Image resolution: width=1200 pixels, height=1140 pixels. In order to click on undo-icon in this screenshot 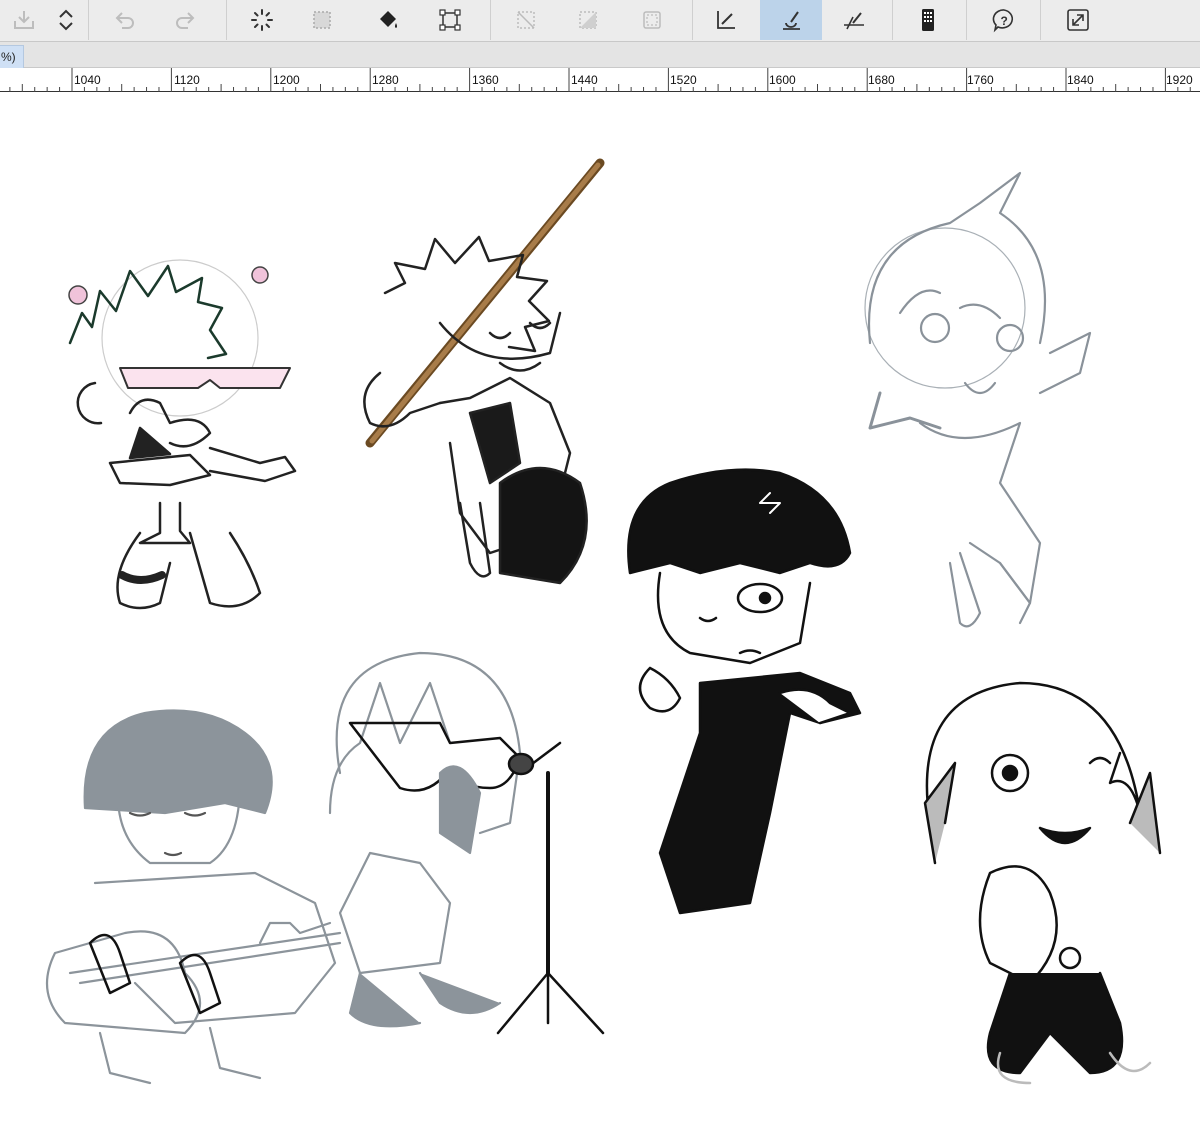, I will do `click(124, 20)`.